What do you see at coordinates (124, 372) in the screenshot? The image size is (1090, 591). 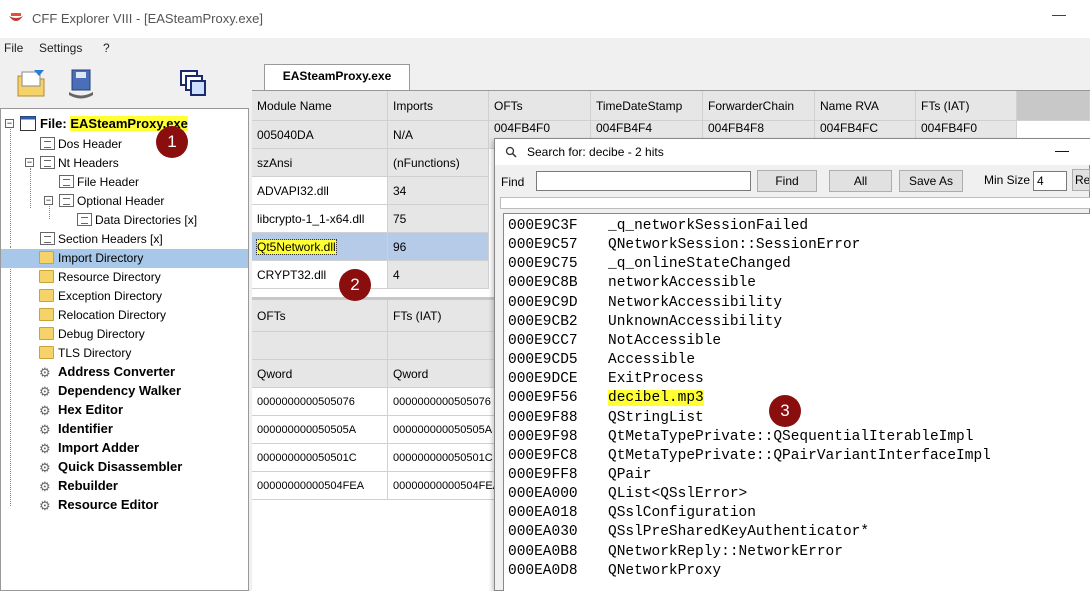 I see `tree-item-address-converter: ⚙ Address Converter` at bounding box center [124, 372].